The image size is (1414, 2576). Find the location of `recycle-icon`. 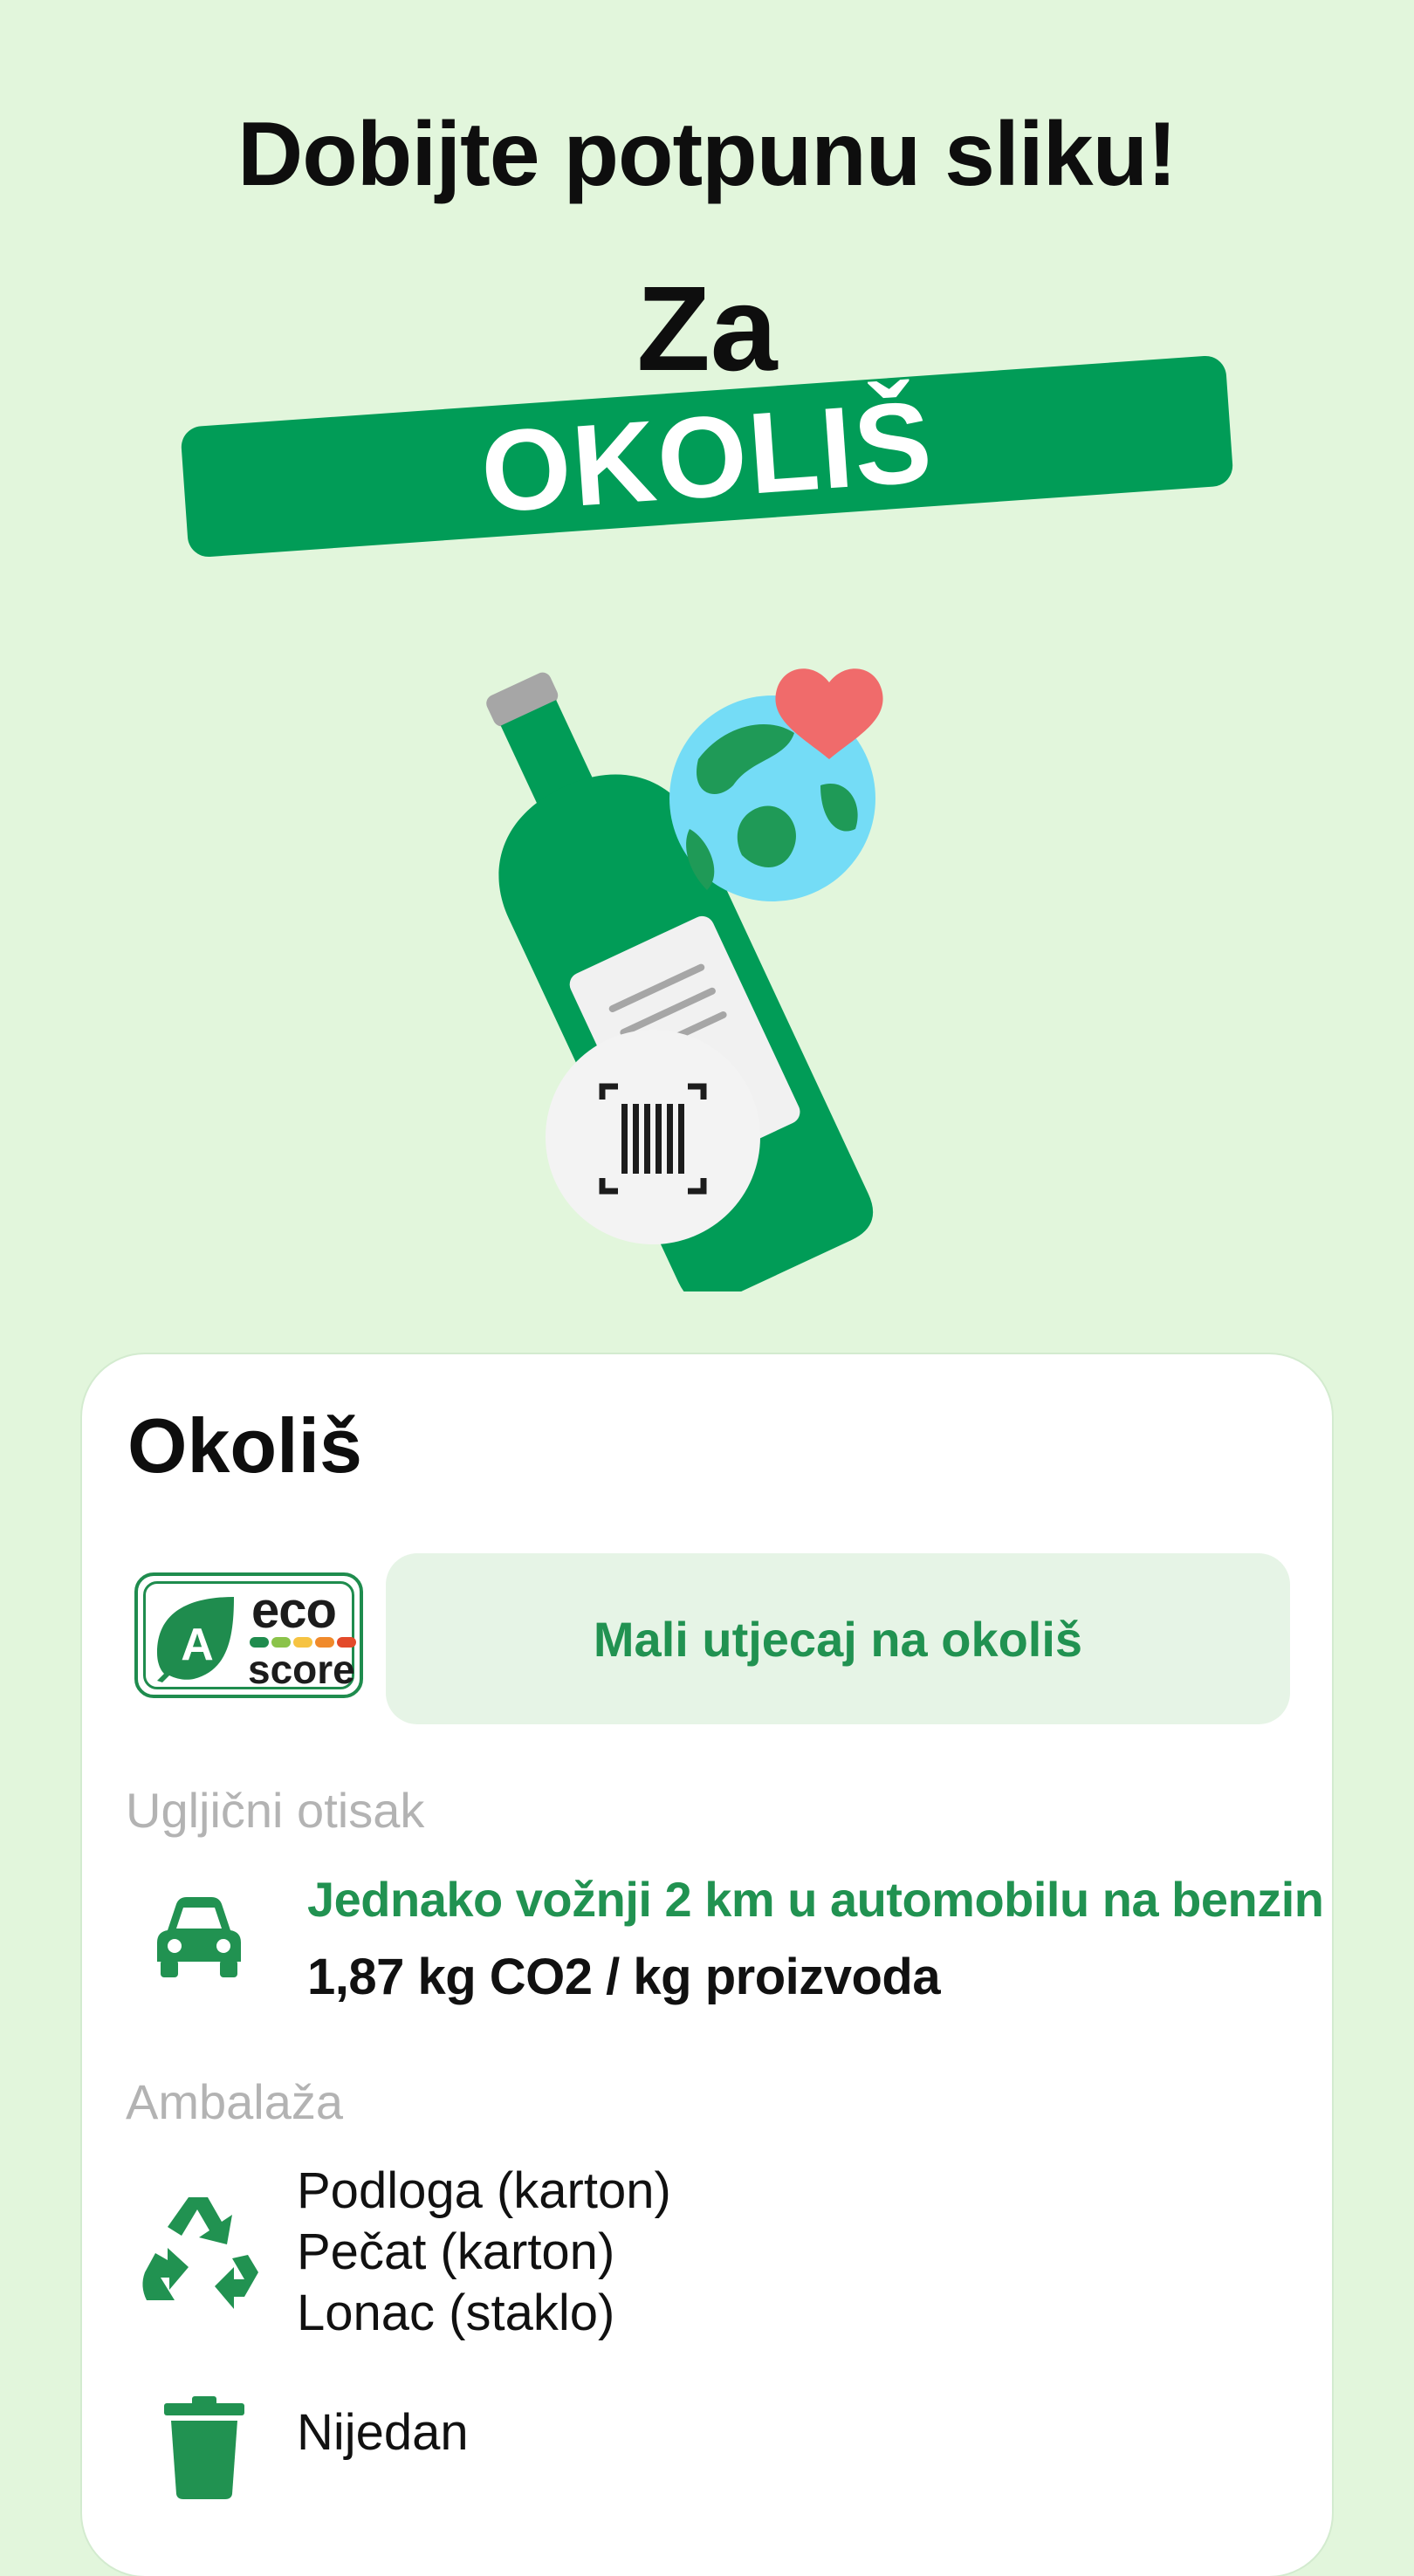

recycle-icon is located at coordinates (200, 2253).